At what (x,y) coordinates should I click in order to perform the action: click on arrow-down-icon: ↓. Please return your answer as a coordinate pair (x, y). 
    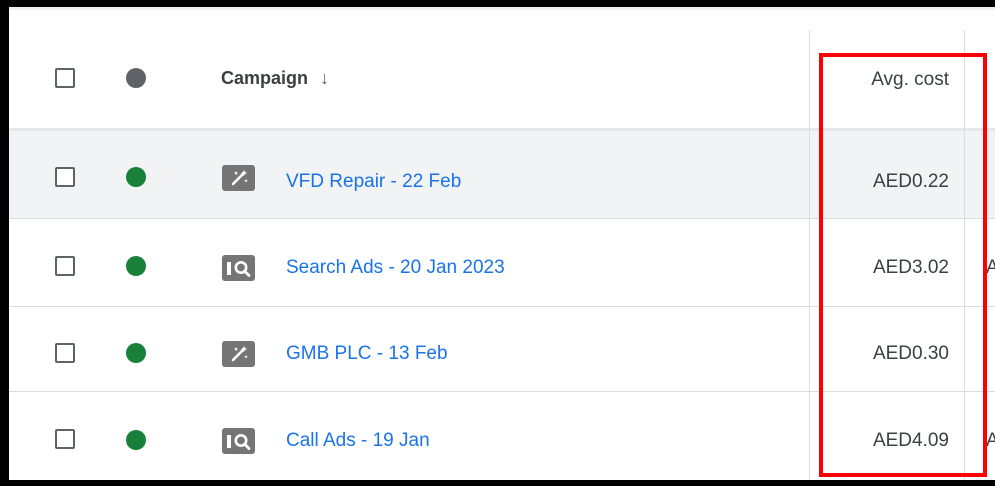
    Looking at the image, I should click on (324, 78).